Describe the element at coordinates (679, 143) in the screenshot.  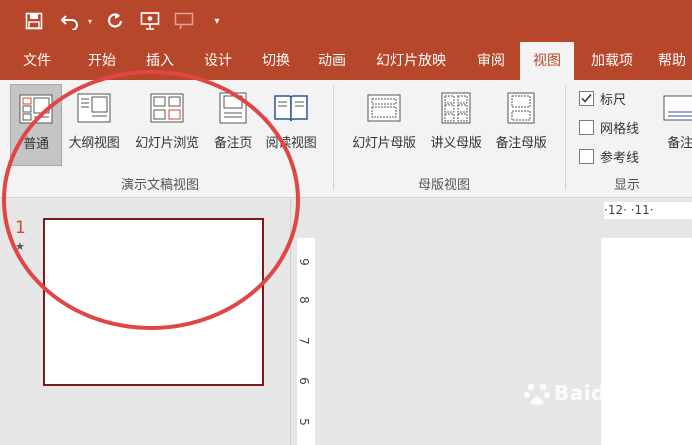
I see `notes-label: 备注` at that location.